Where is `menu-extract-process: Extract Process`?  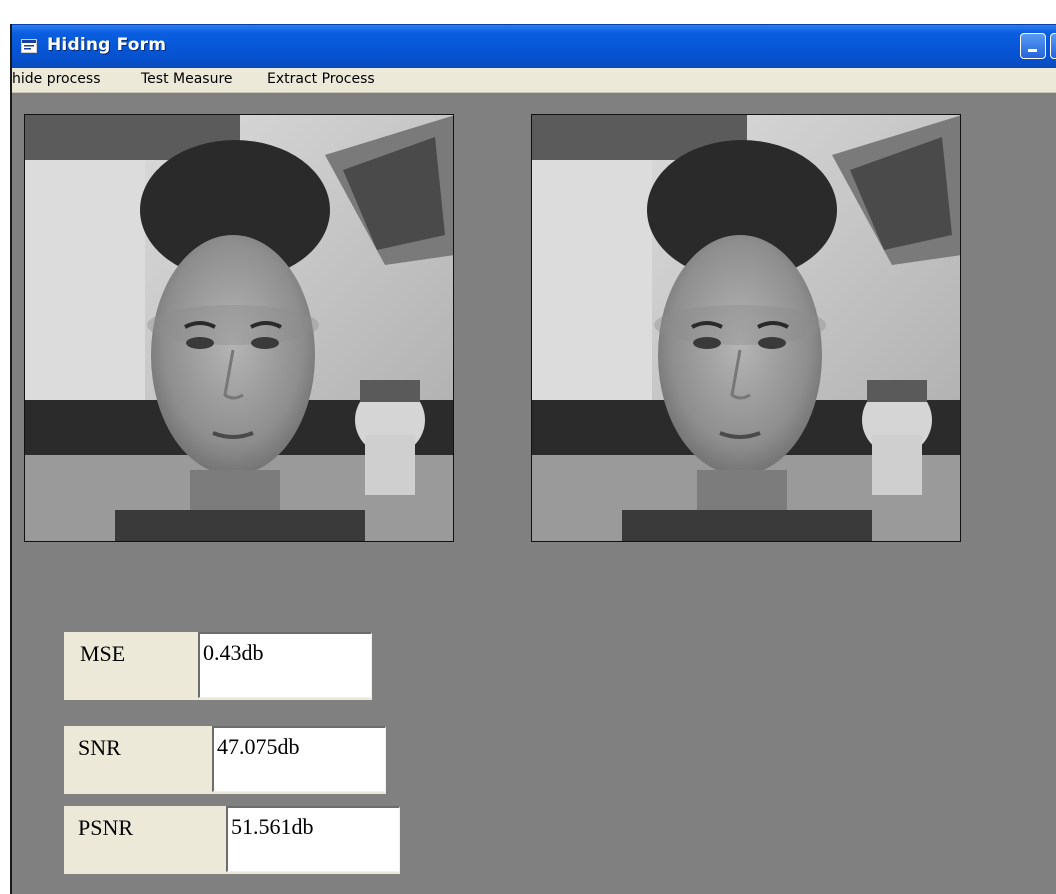 menu-extract-process: Extract Process is located at coordinates (321, 79).